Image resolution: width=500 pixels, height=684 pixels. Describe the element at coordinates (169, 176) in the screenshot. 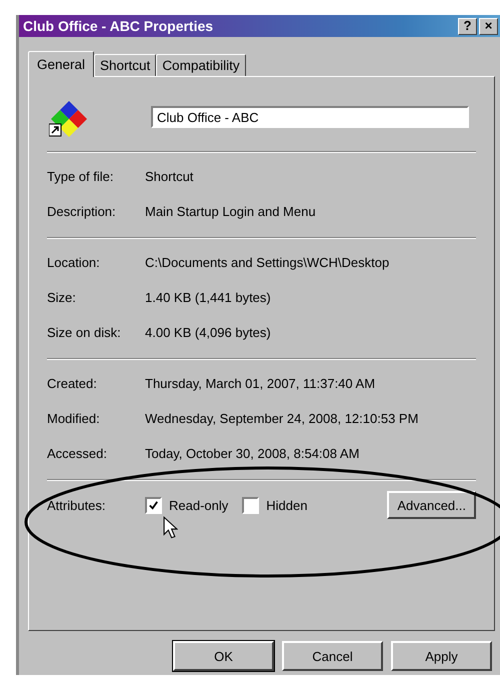

I see `field-value: Shortcut` at that location.